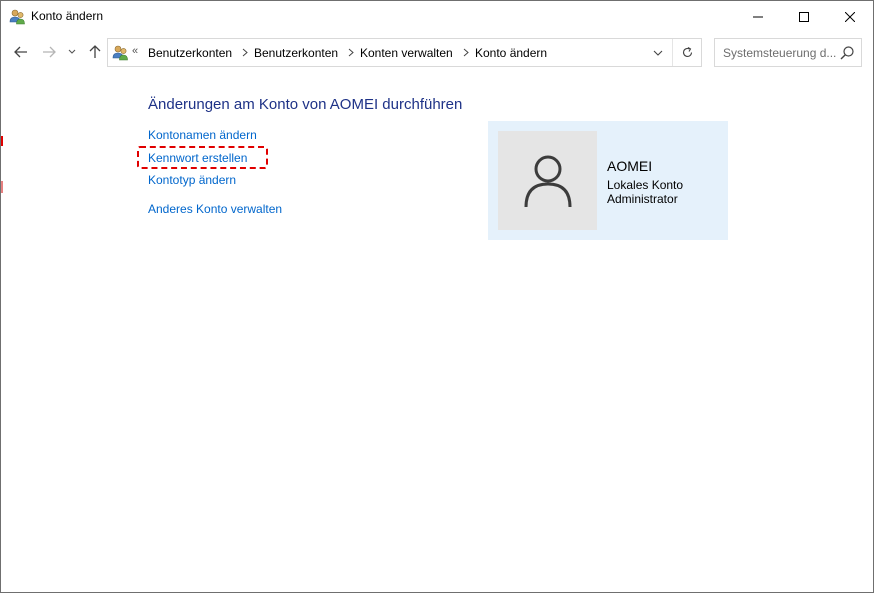 Image resolution: width=874 pixels, height=593 pixels. I want to click on address-dropdown-button, so click(658, 52).